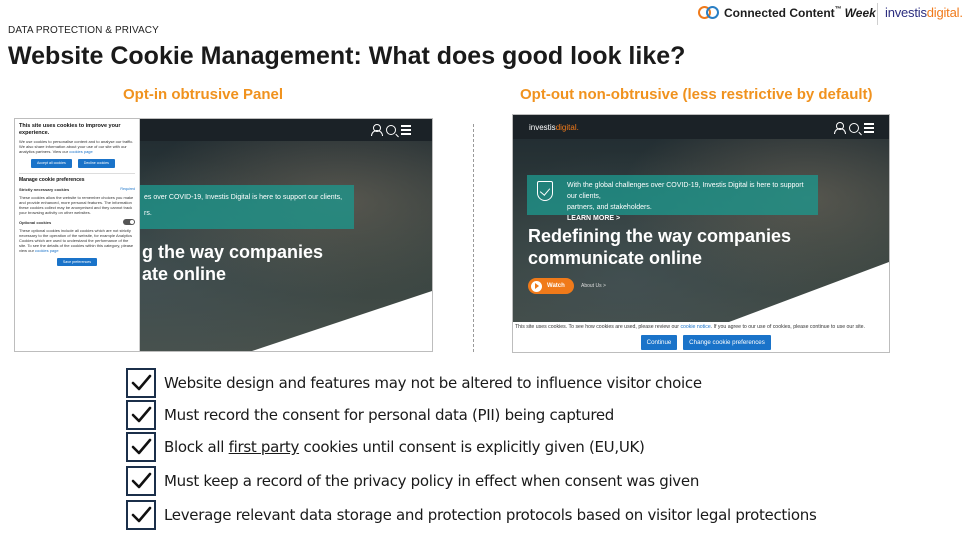  What do you see at coordinates (51, 163) in the screenshot?
I see `accept-all-button: Accept all cookies` at bounding box center [51, 163].